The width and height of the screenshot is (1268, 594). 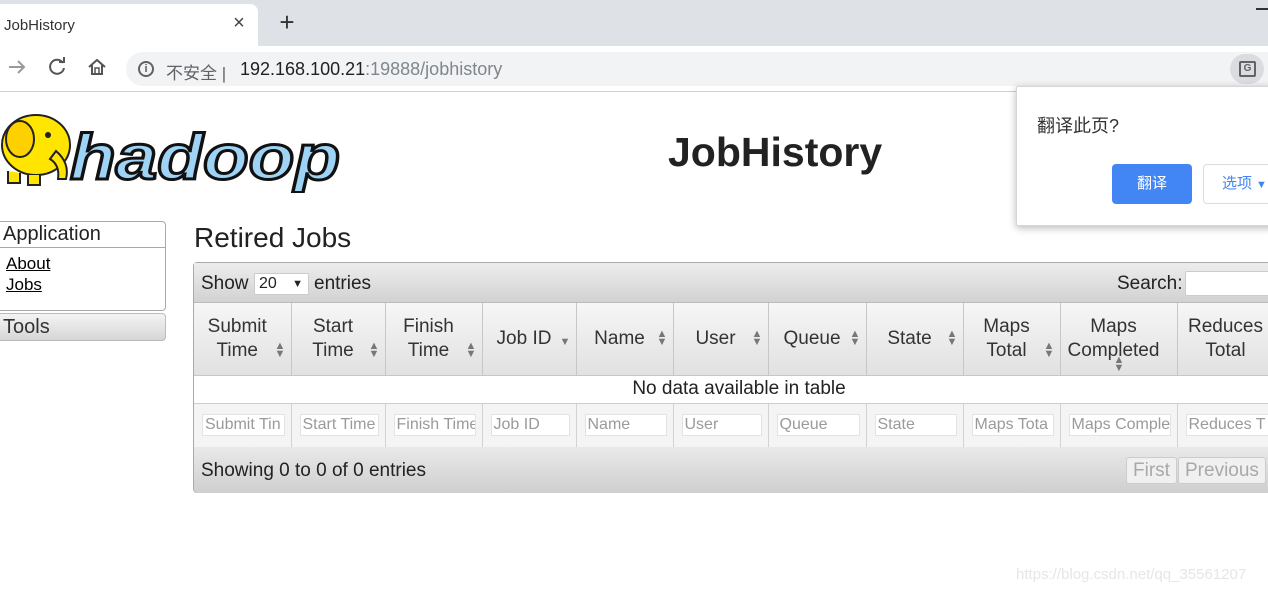 What do you see at coordinates (129, 25) in the screenshot?
I see `browser-tab: JobHistory ×` at bounding box center [129, 25].